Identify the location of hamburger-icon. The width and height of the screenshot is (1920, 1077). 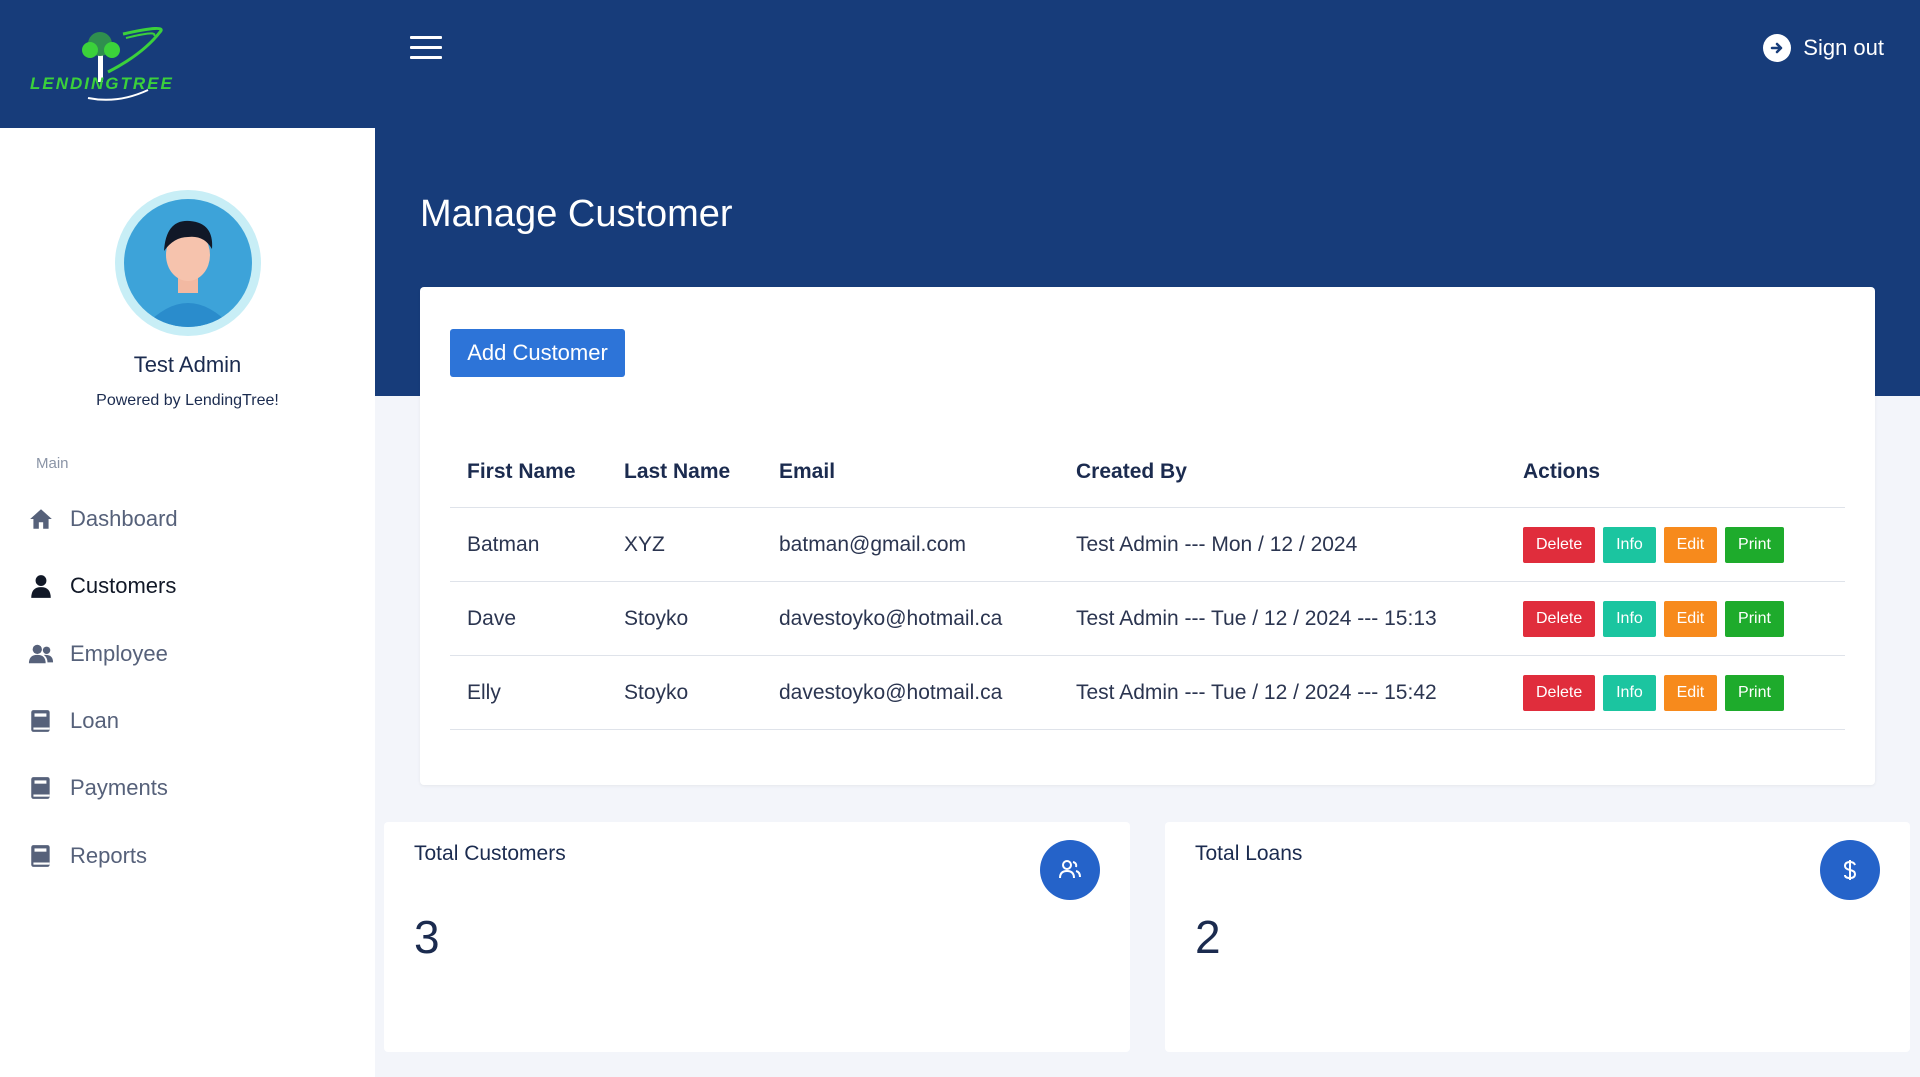
(426, 48).